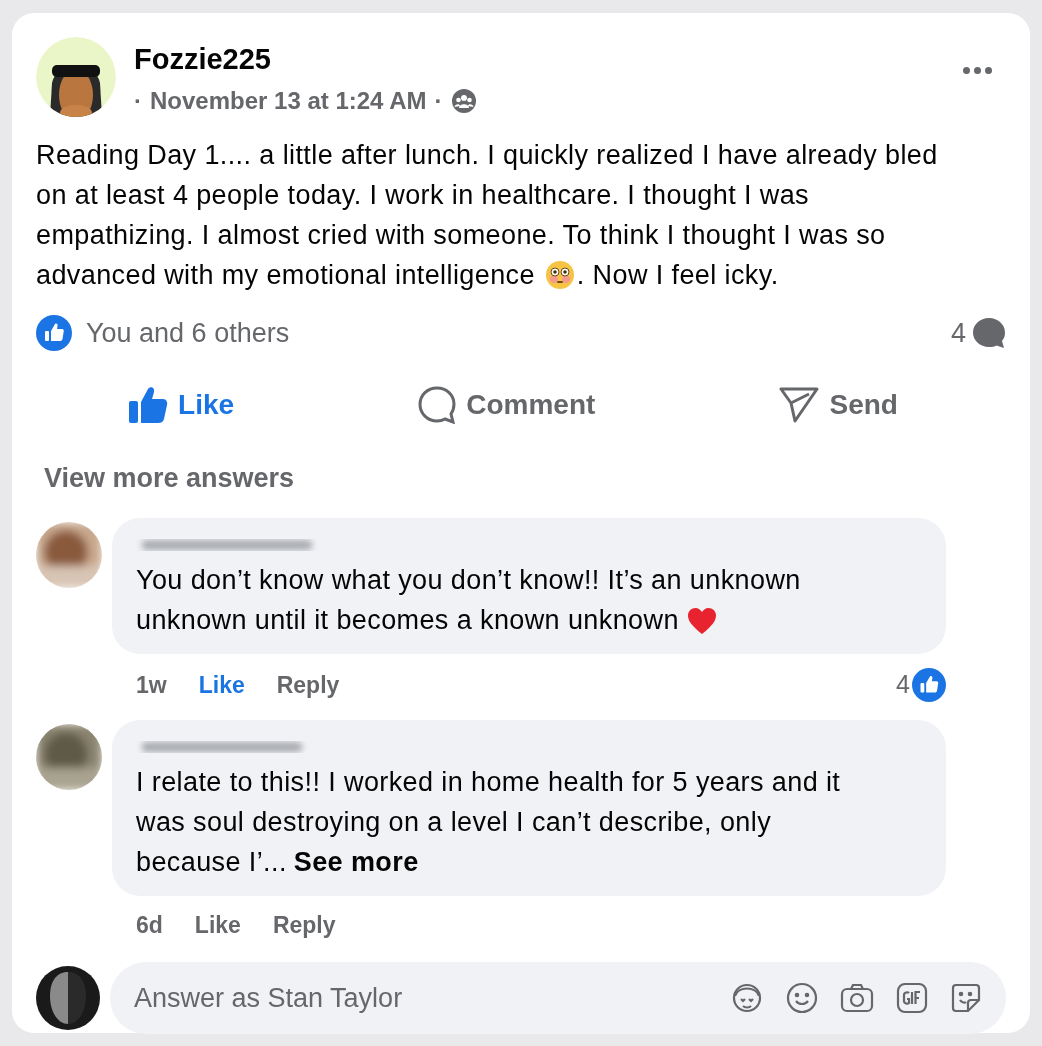 The height and width of the screenshot is (1046, 1042). What do you see at coordinates (958, 333) in the screenshot?
I see `comment-count: 4` at bounding box center [958, 333].